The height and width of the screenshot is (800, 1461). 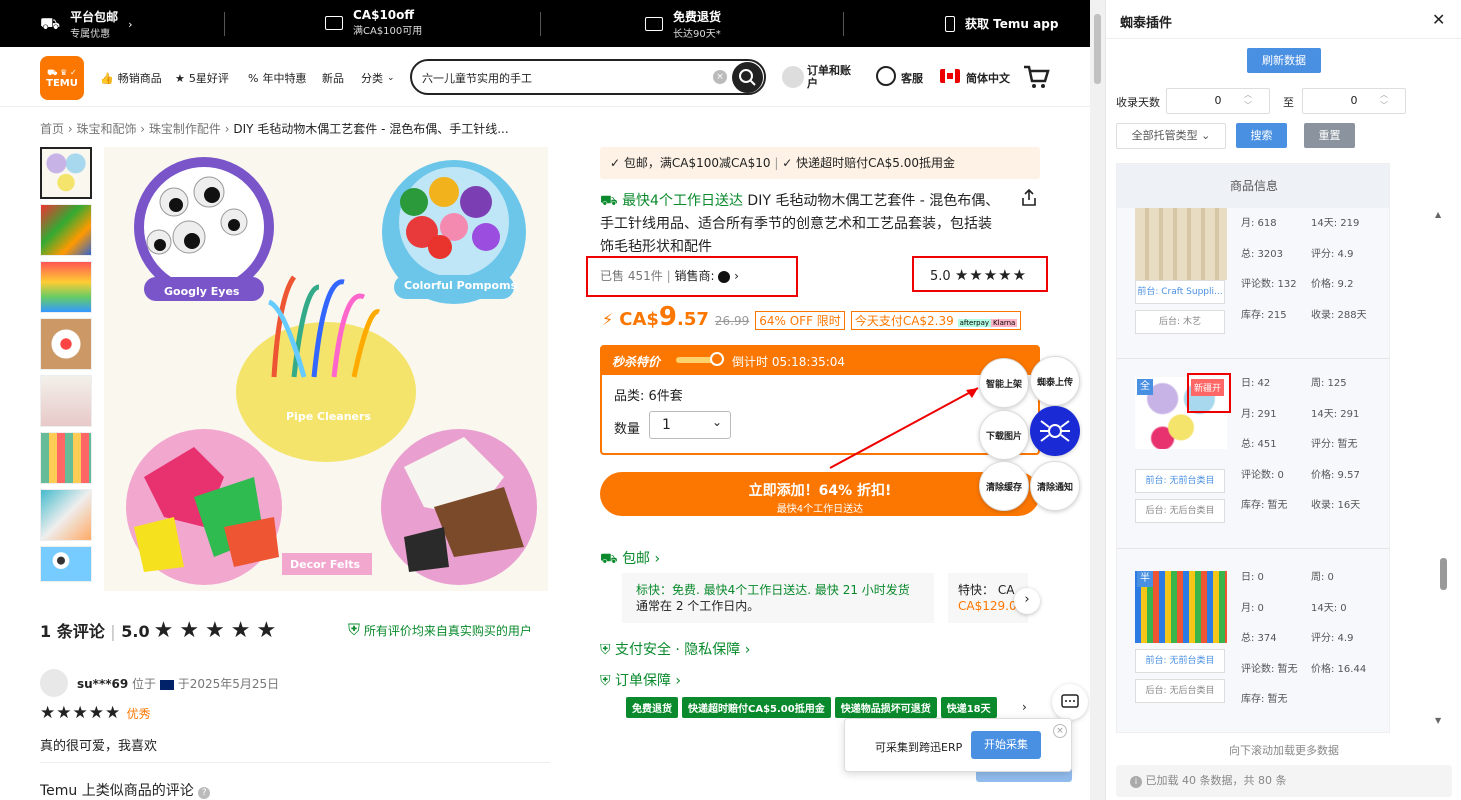 What do you see at coordinates (1097, 400) in the screenshot?
I see `page-scrollbar` at bounding box center [1097, 400].